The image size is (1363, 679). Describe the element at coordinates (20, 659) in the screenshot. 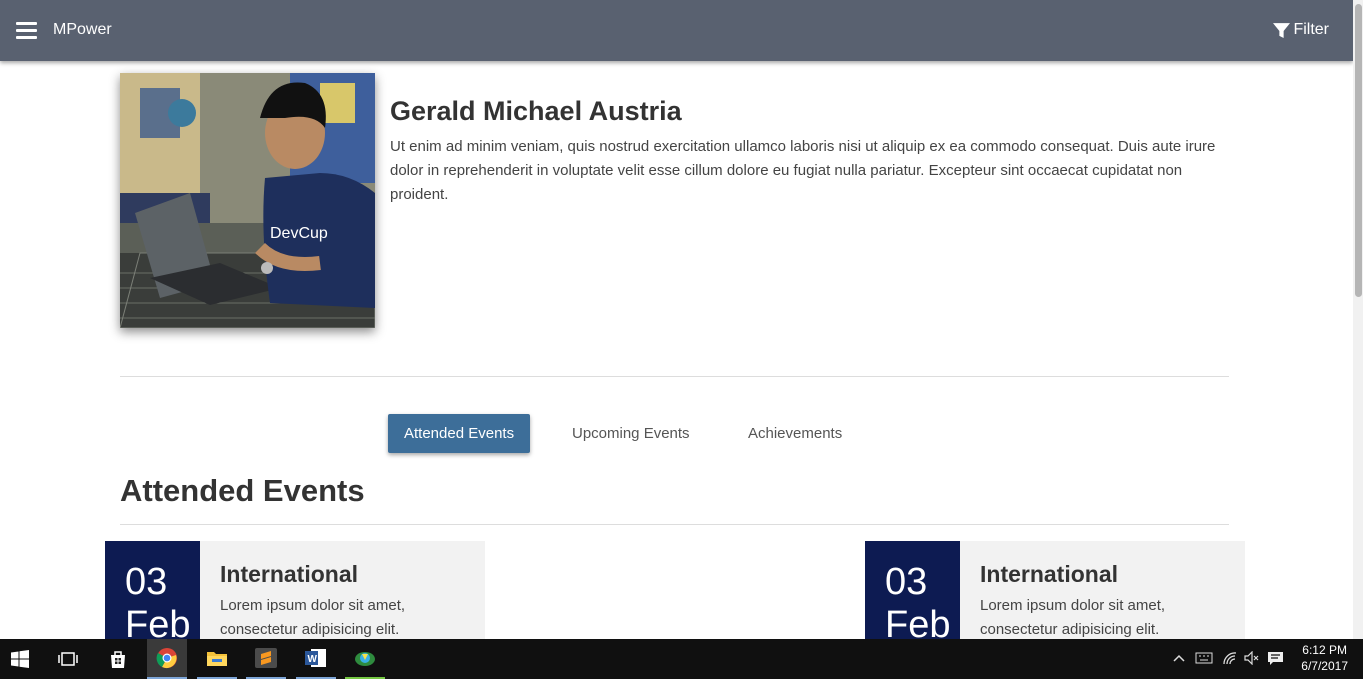

I see `windows-start-icon` at that location.